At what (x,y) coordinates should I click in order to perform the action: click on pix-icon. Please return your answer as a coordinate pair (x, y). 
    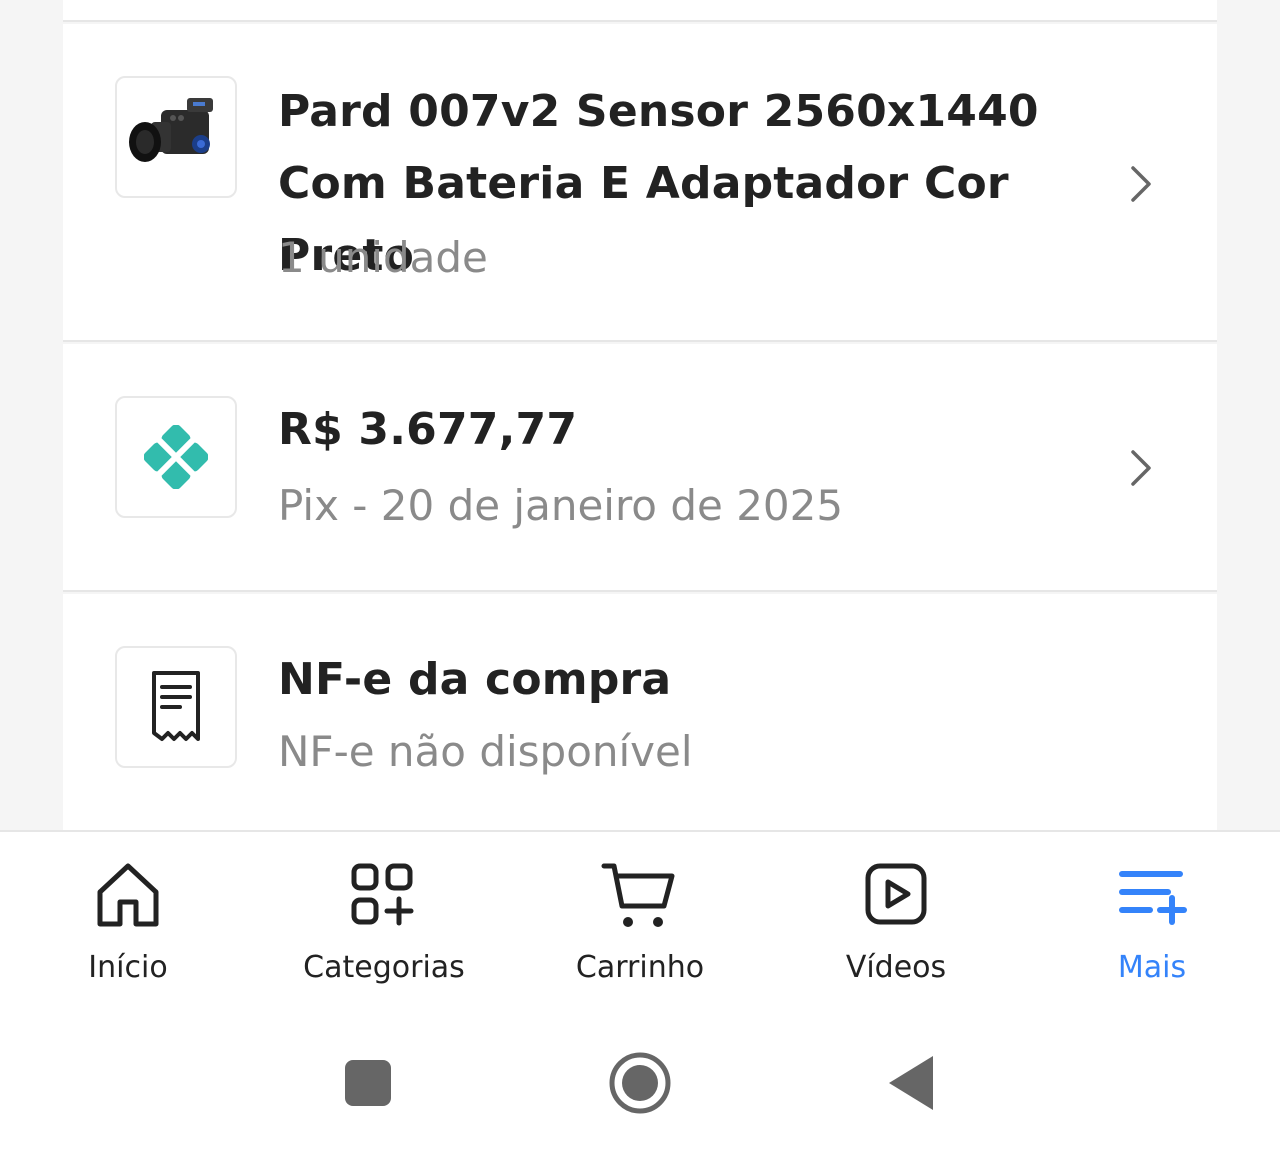
    Looking at the image, I should click on (176, 457).